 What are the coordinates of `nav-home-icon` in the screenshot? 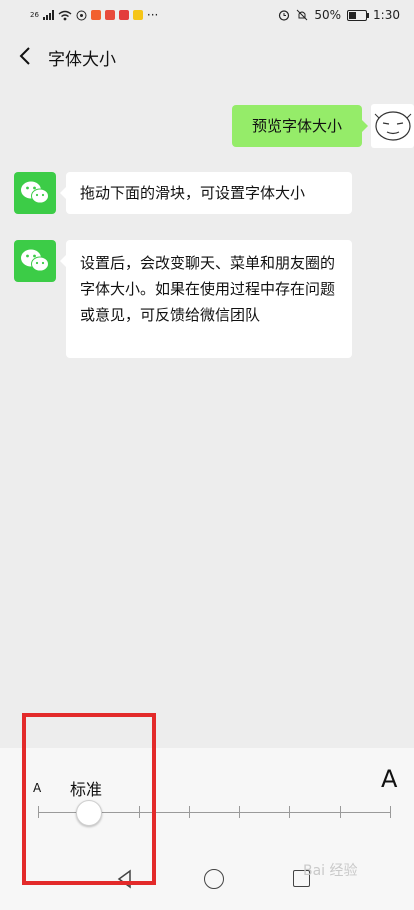 It's located at (214, 879).